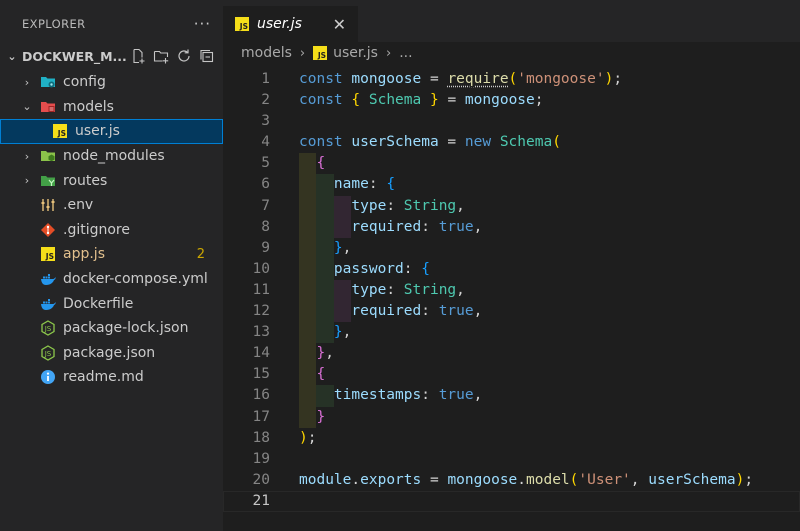  I want to click on code-text: }, so click(312, 417).